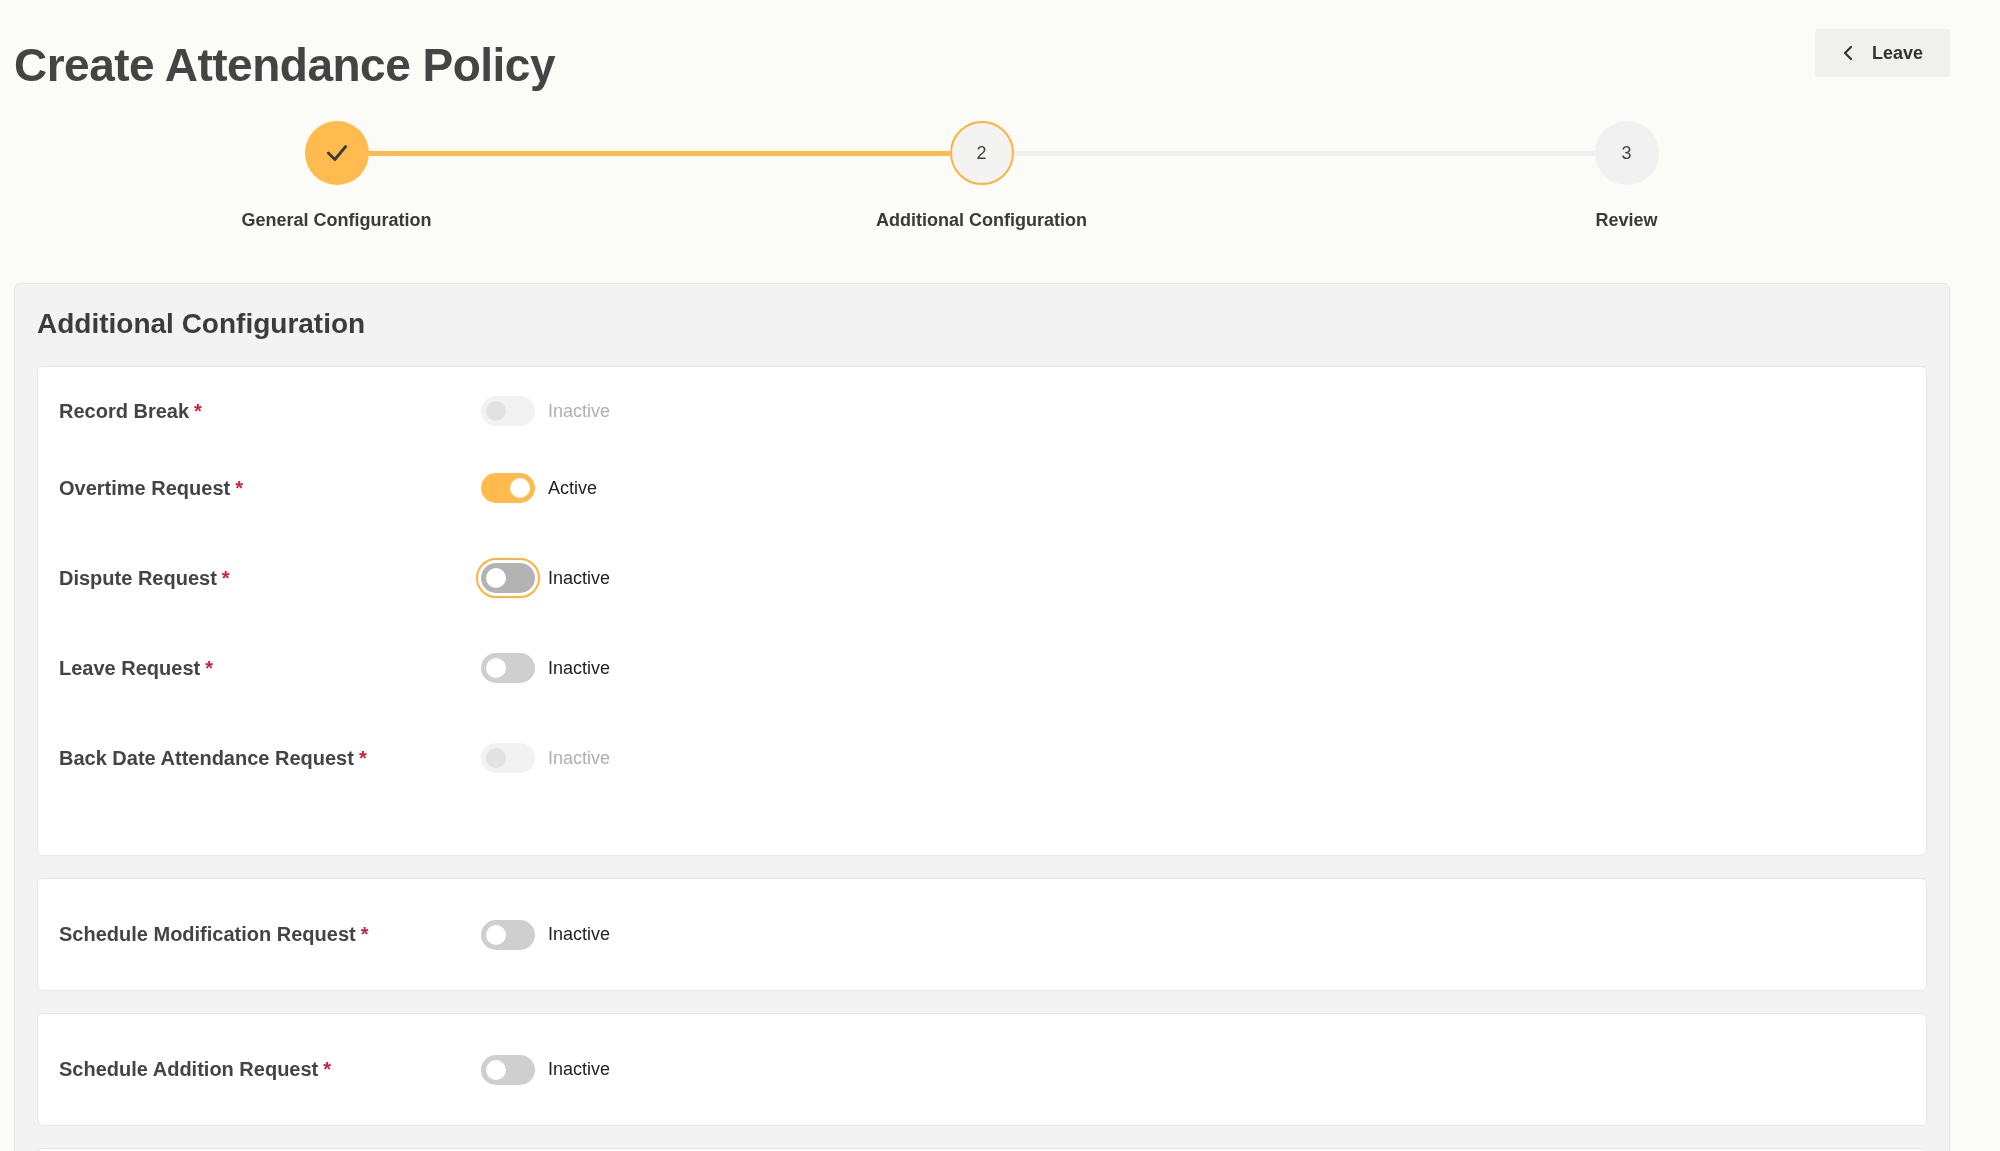 This screenshot has height=1151, width=2000. Describe the element at coordinates (1882, 53) in the screenshot. I see `leave-button: Leave` at that location.